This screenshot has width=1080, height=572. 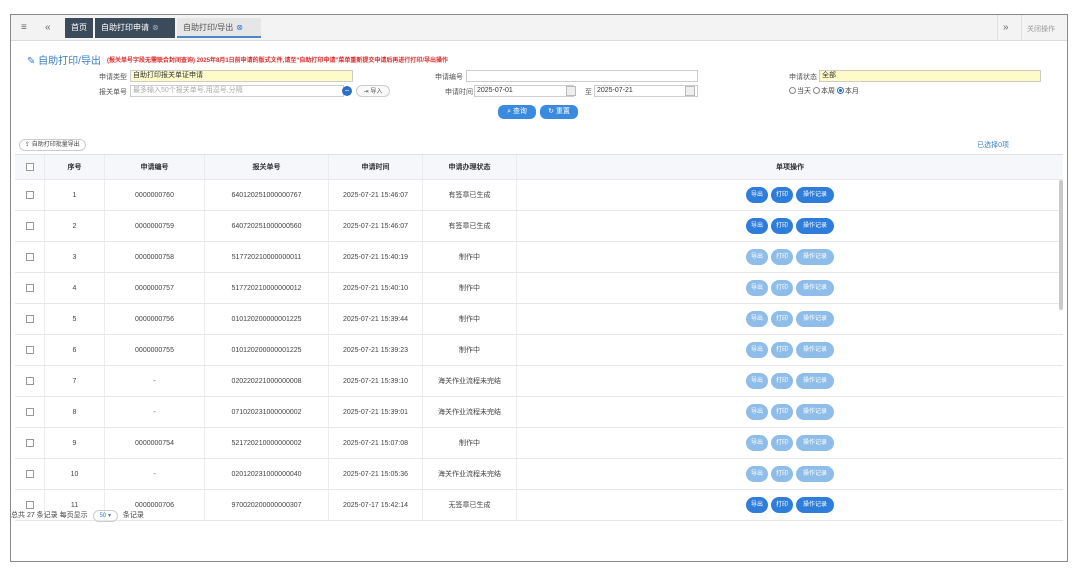 What do you see at coordinates (125, 27) in the screenshot?
I see `tab-label: 自助打印申请` at bounding box center [125, 27].